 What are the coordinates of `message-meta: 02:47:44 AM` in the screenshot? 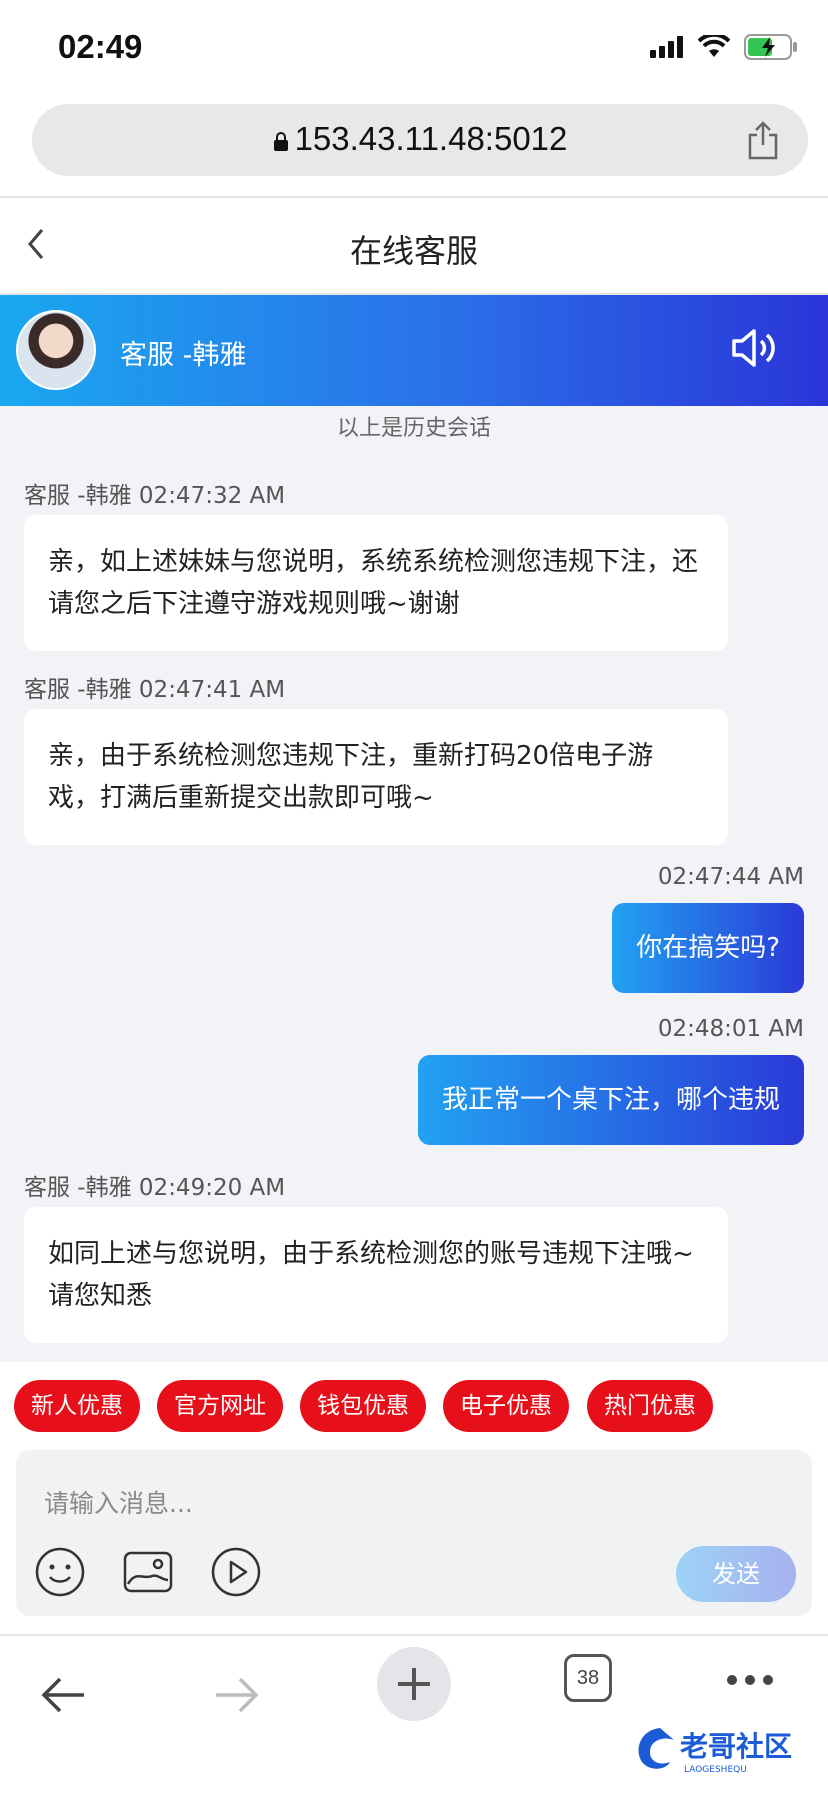 It's located at (730, 877).